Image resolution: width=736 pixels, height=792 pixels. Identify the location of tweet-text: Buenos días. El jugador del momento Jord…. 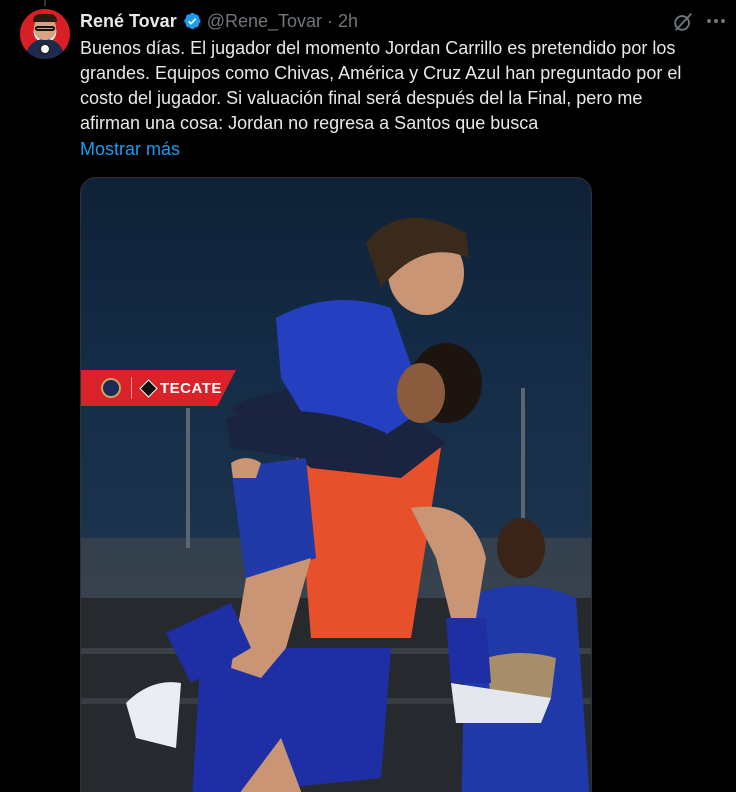
(381, 85).